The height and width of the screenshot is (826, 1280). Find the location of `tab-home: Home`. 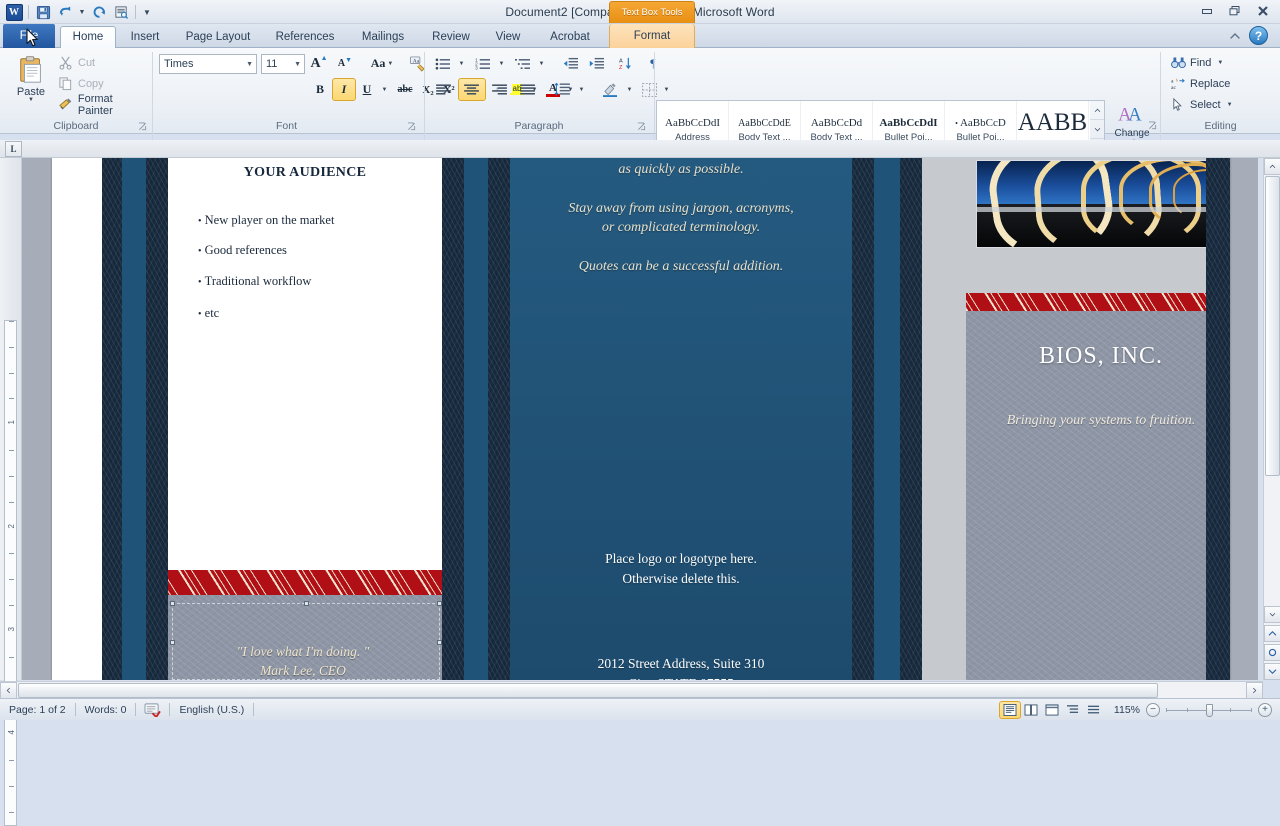

tab-home: Home is located at coordinates (88, 37).